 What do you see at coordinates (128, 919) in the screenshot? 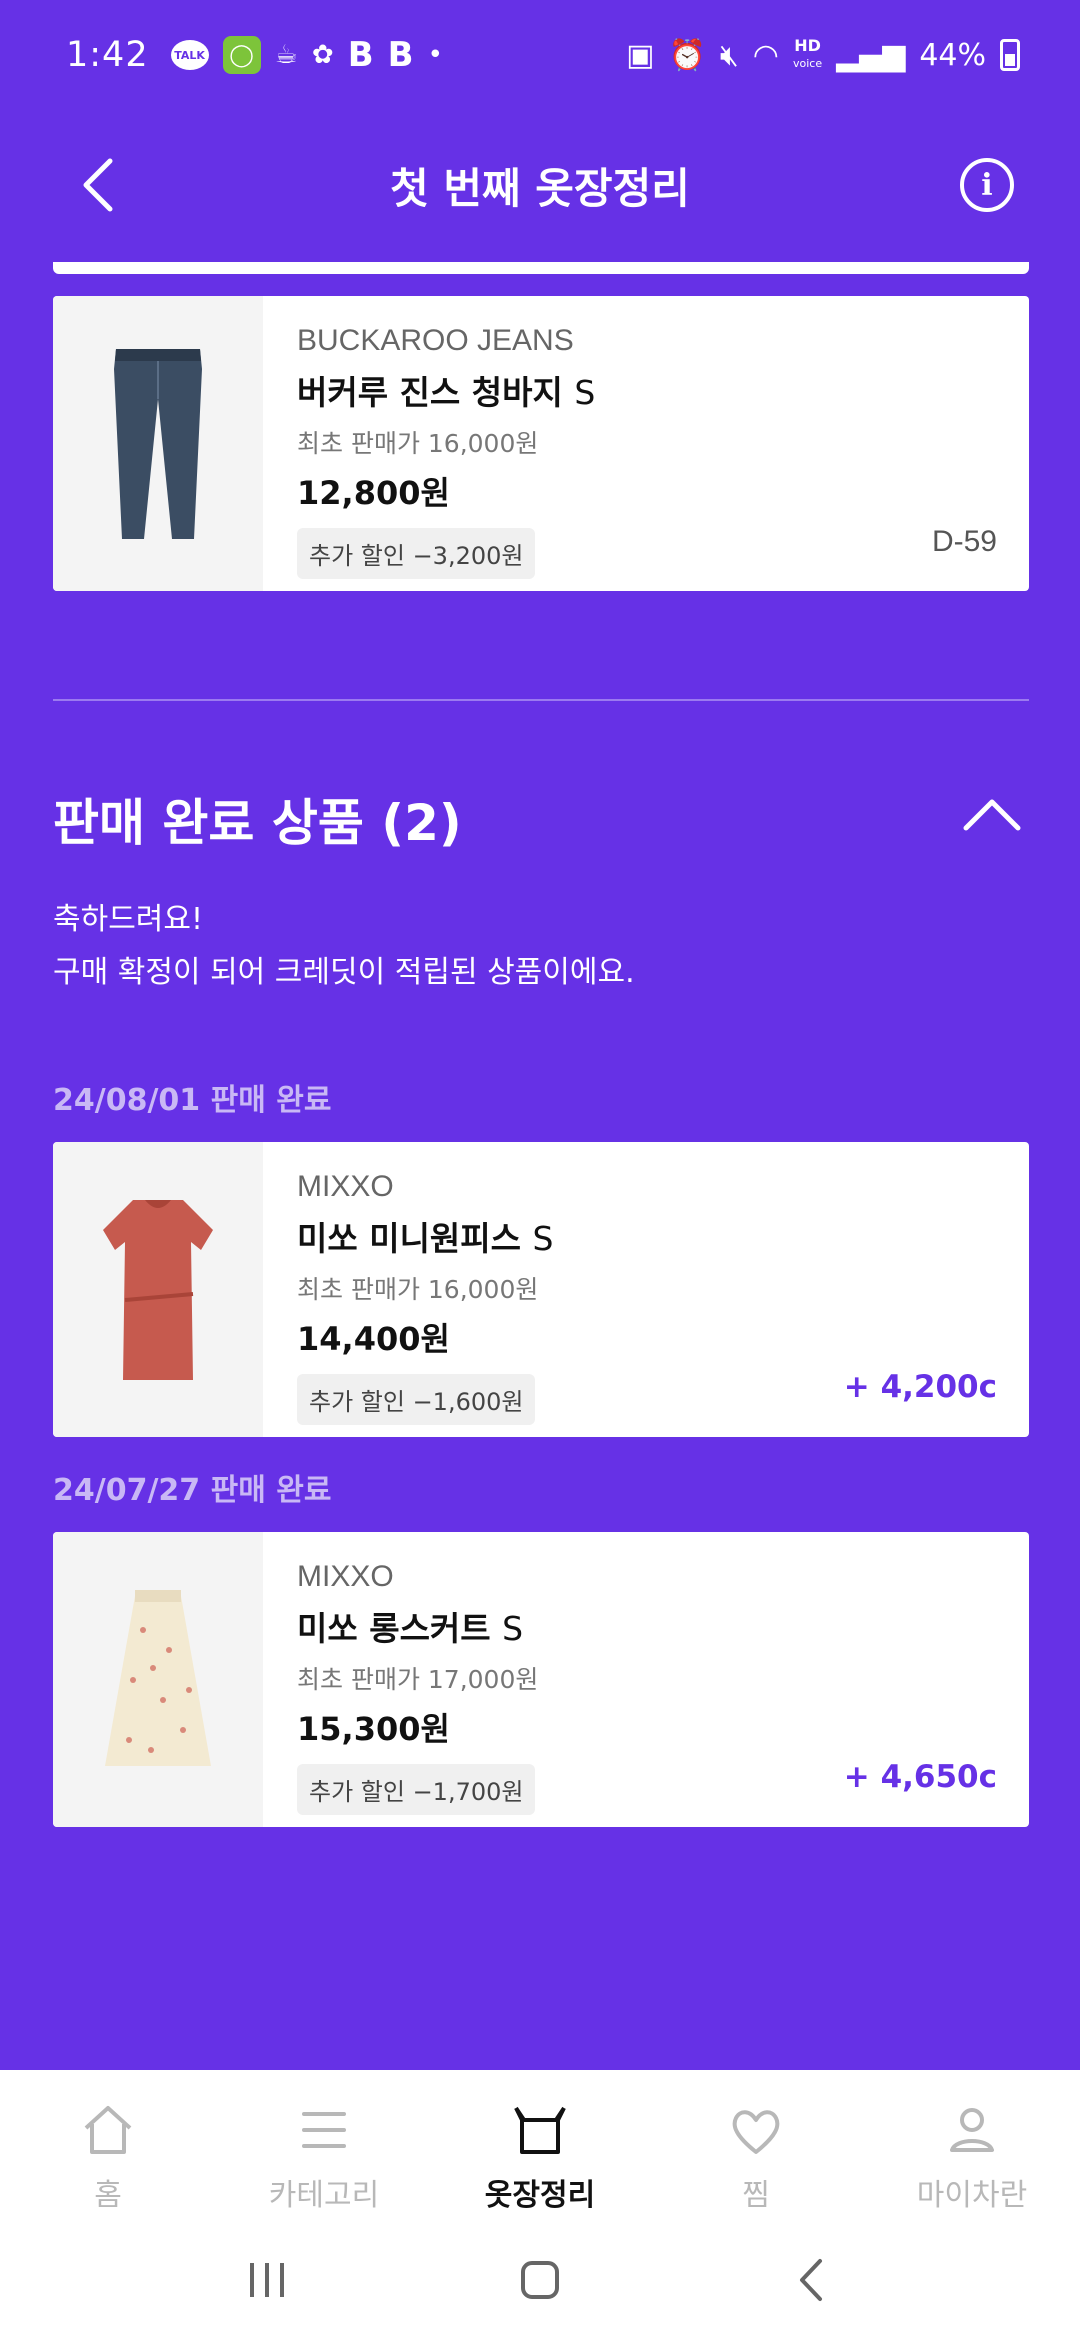
I see `message-line-1: 축하드려요!` at bounding box center [128, 919].